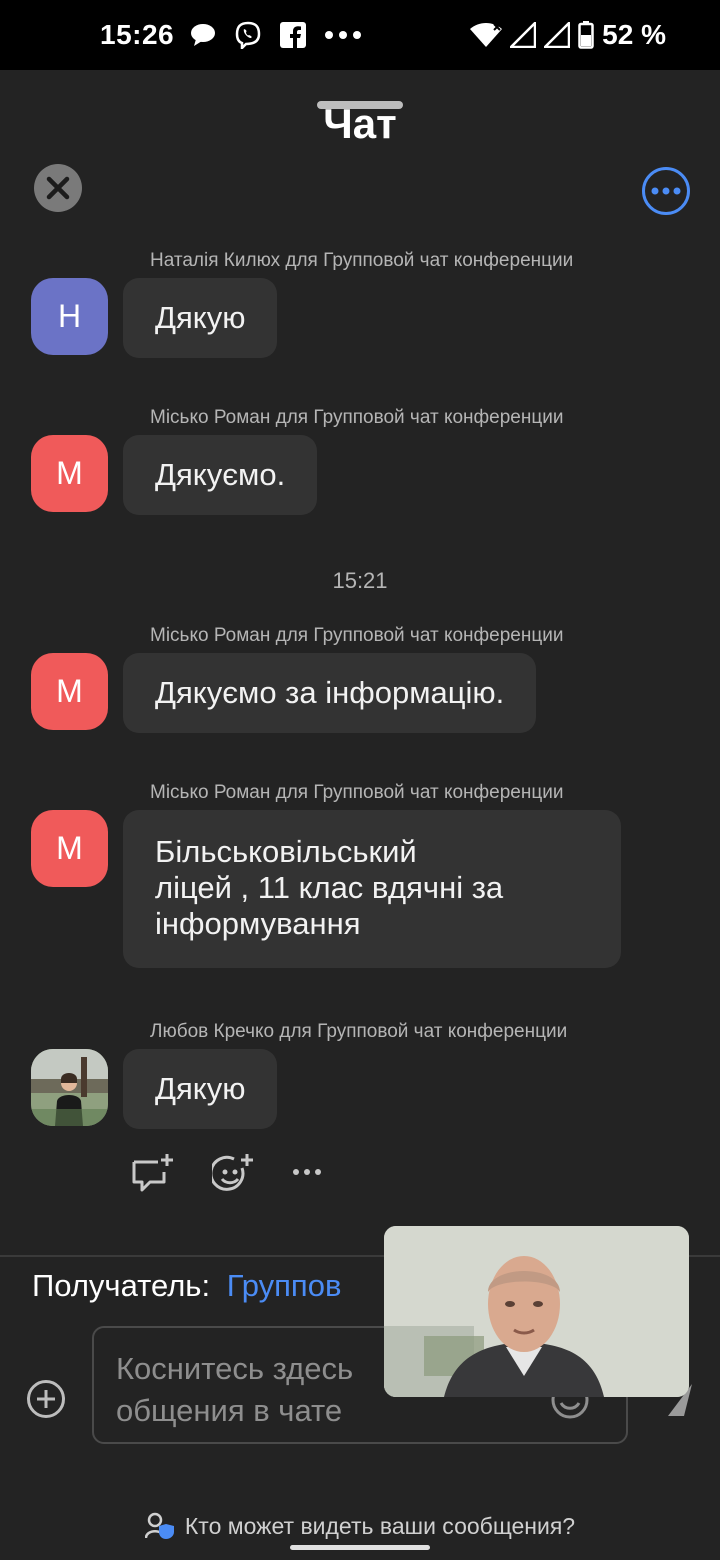 The width and height of the screenshot is (720, 1560). I want to click on more-options-icon, so click(666, 191).